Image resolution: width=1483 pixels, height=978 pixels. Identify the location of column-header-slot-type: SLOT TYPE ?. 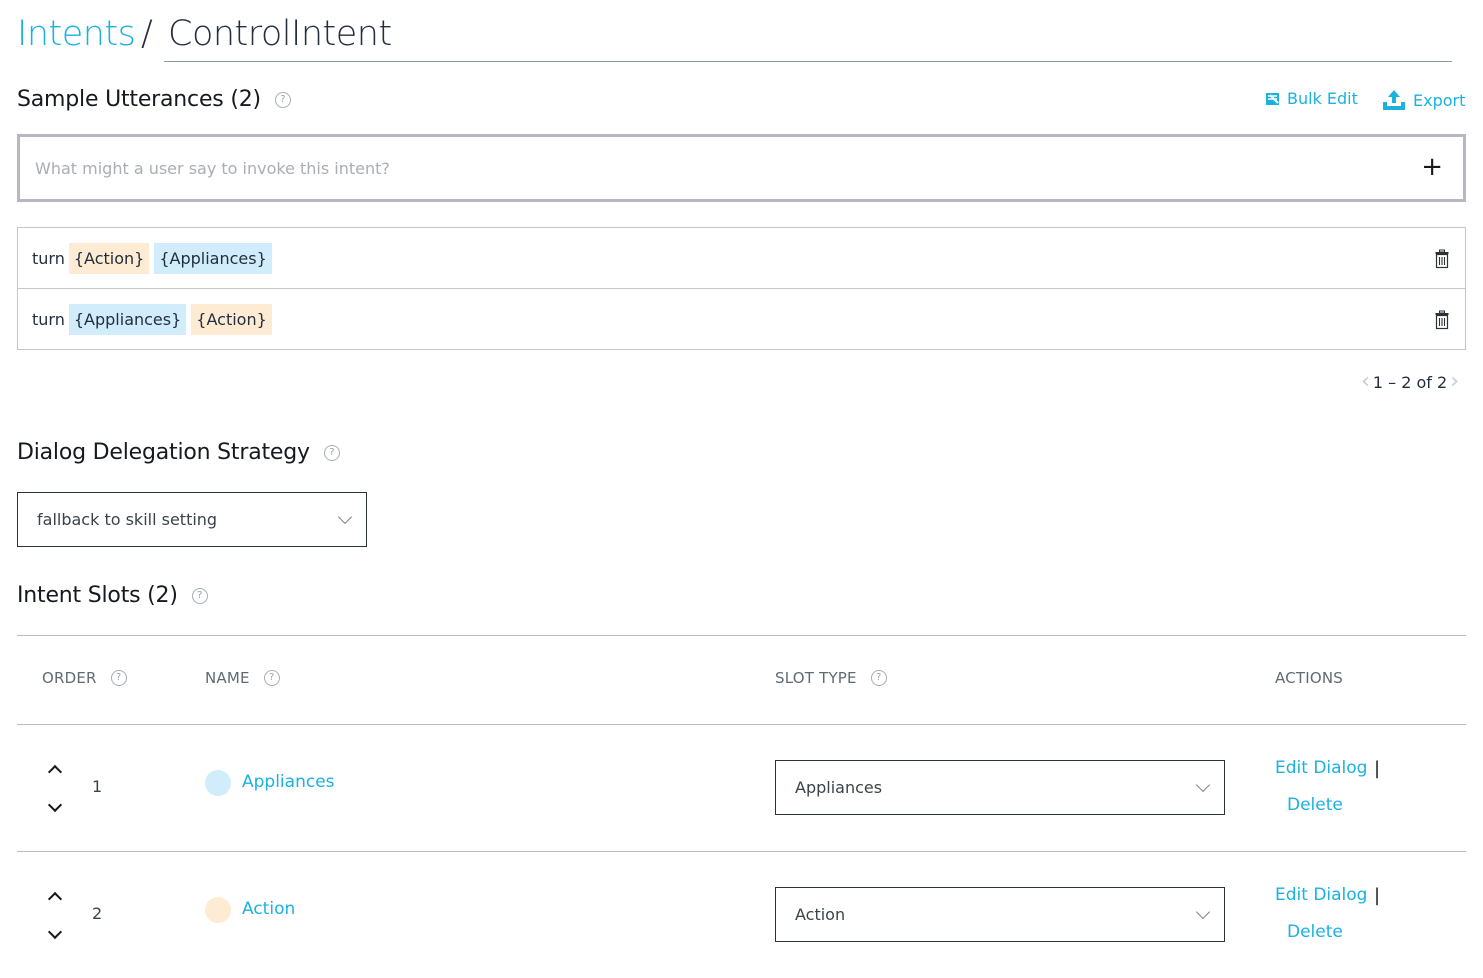
(831, 678).